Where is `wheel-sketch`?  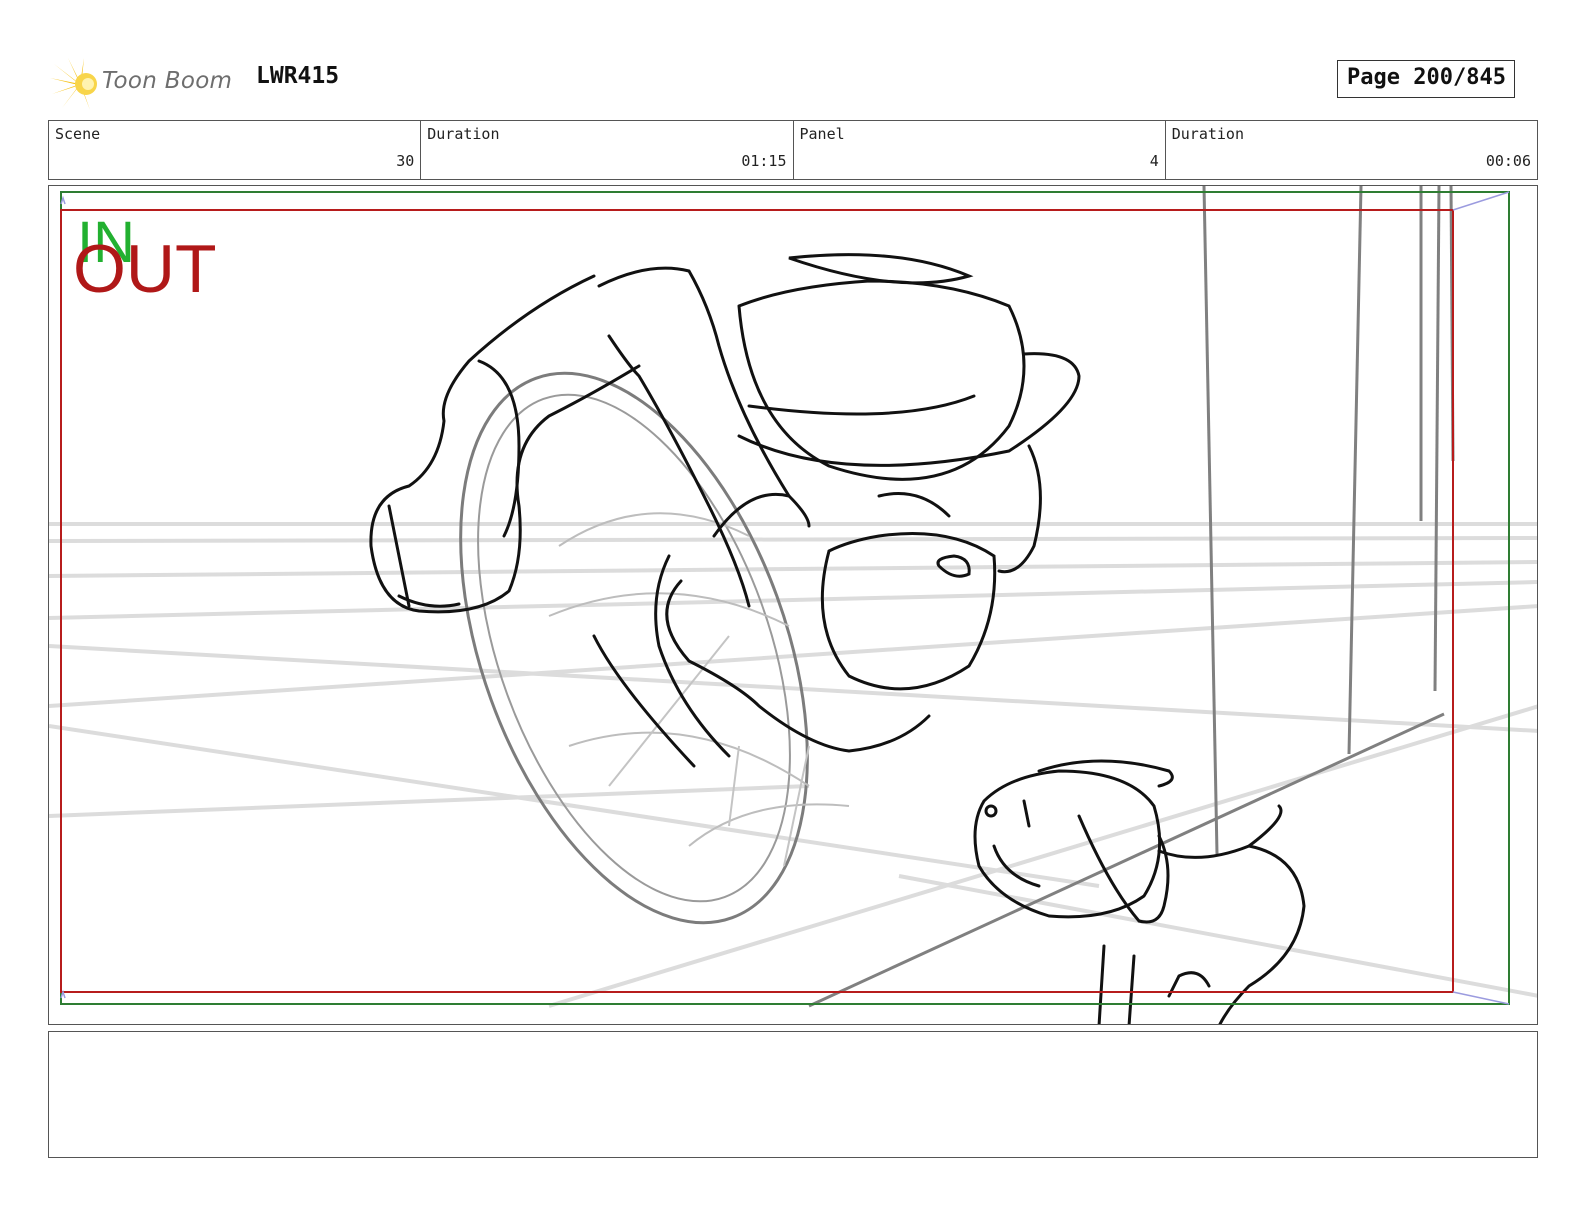 wheel-sketch is located at coordinates (654, 648).